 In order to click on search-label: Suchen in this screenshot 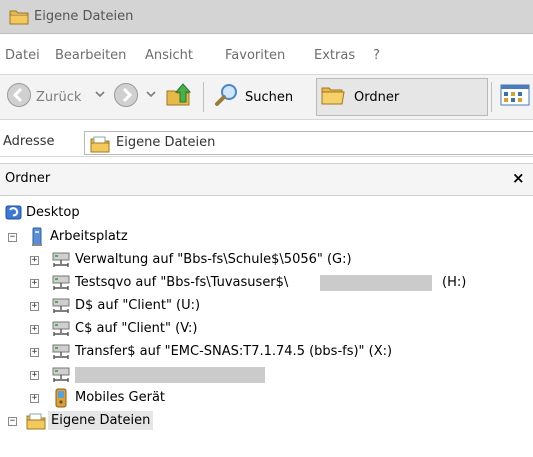, I will do `click(269, 97)`.